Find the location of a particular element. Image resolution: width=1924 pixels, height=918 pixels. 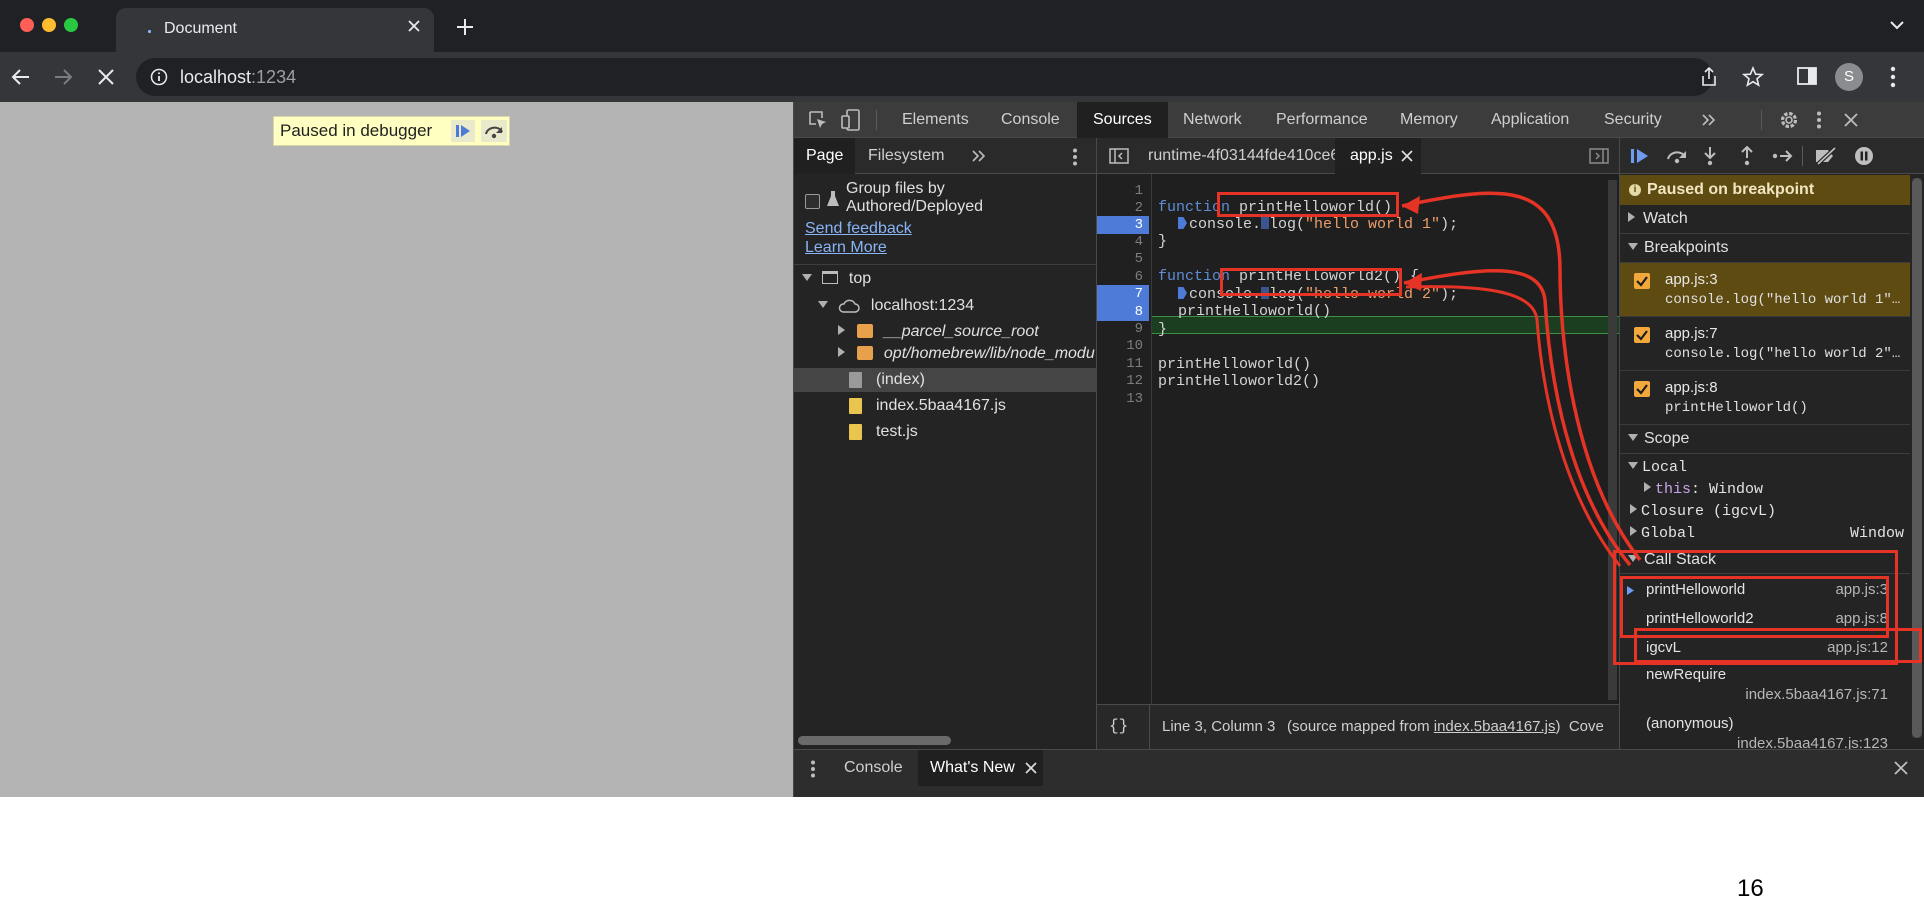

slide-page-number: 16 is located at coordinates (1750, 888).